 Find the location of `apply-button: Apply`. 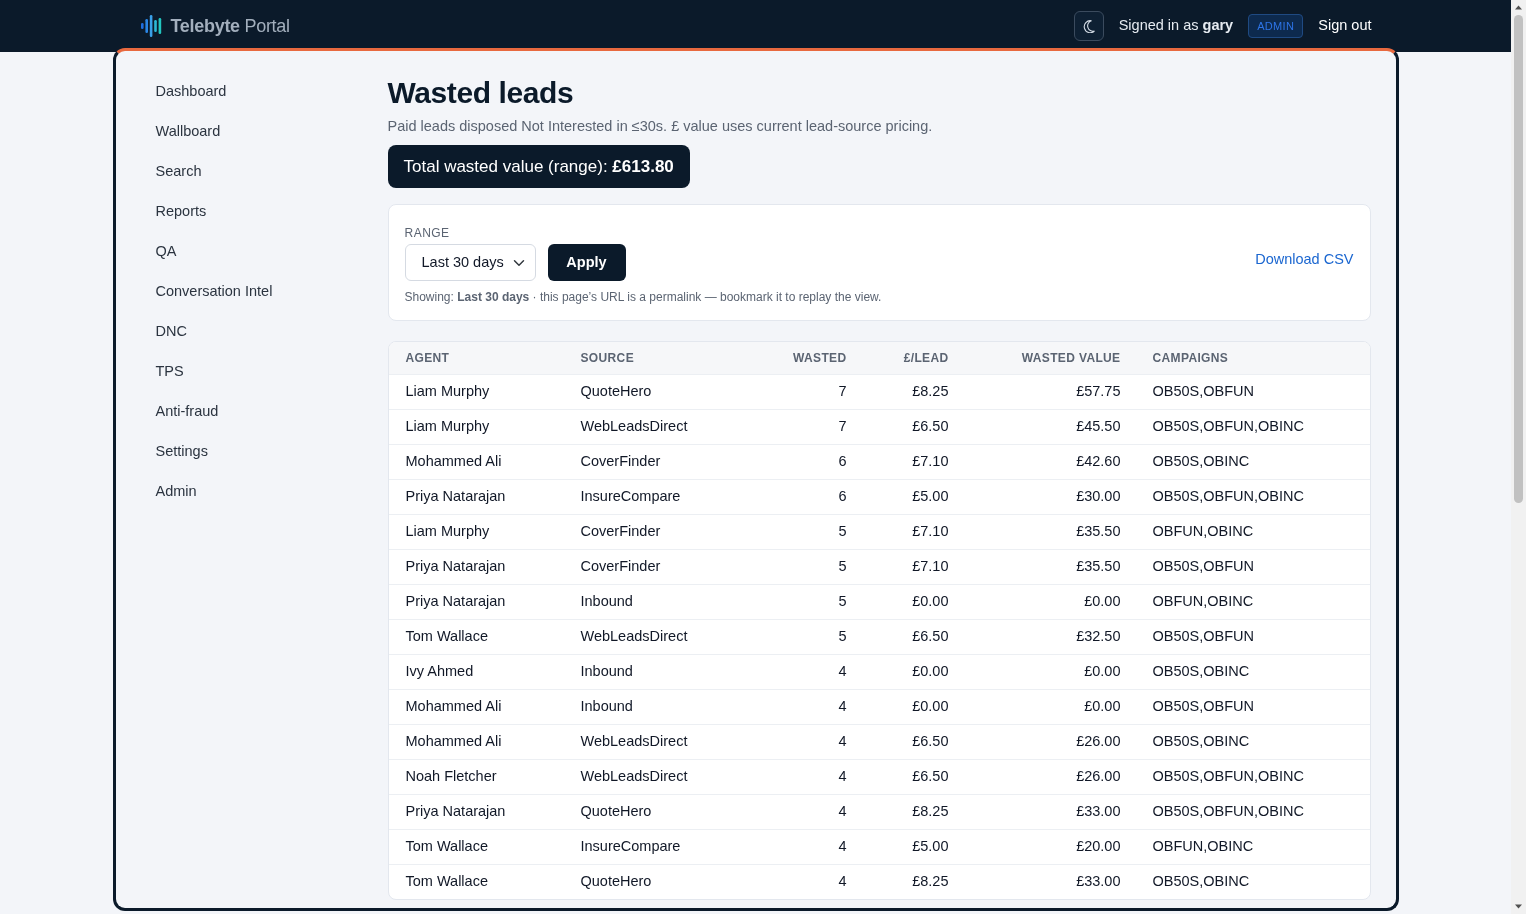

apply-button: Apply is located at coordinates (586, 262).